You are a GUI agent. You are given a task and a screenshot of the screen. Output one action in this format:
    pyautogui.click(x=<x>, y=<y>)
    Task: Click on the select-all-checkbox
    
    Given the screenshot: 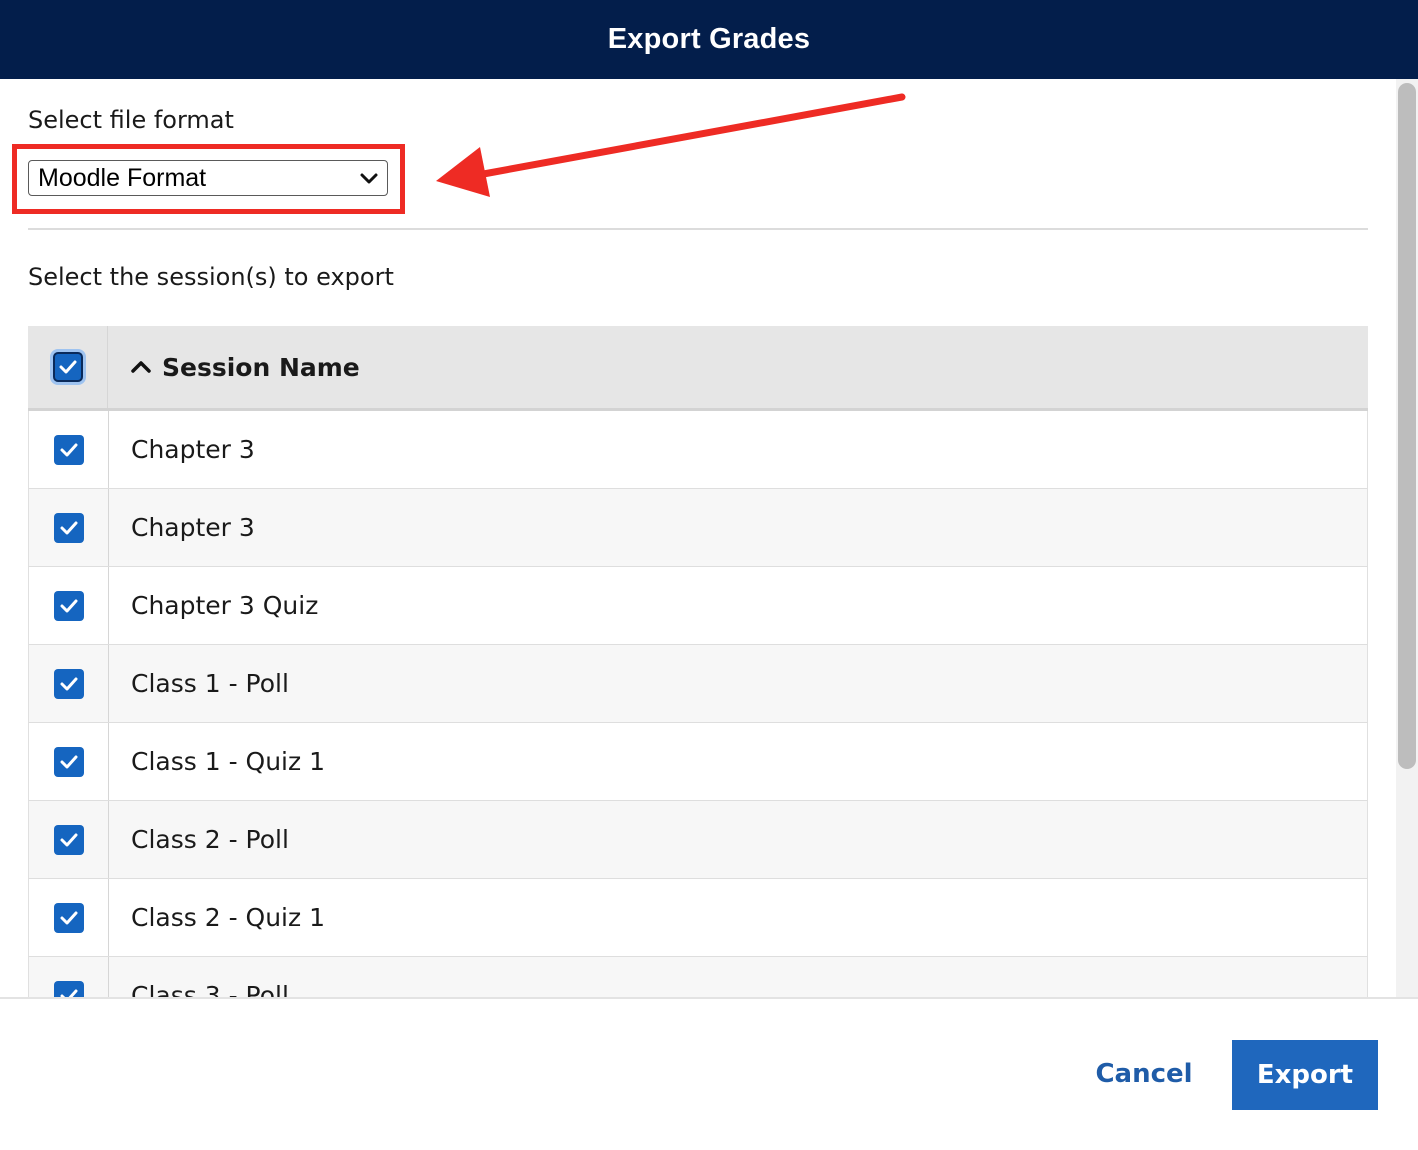 What is the action you would take?
    pyautogui.click(x=67, y=367)
    